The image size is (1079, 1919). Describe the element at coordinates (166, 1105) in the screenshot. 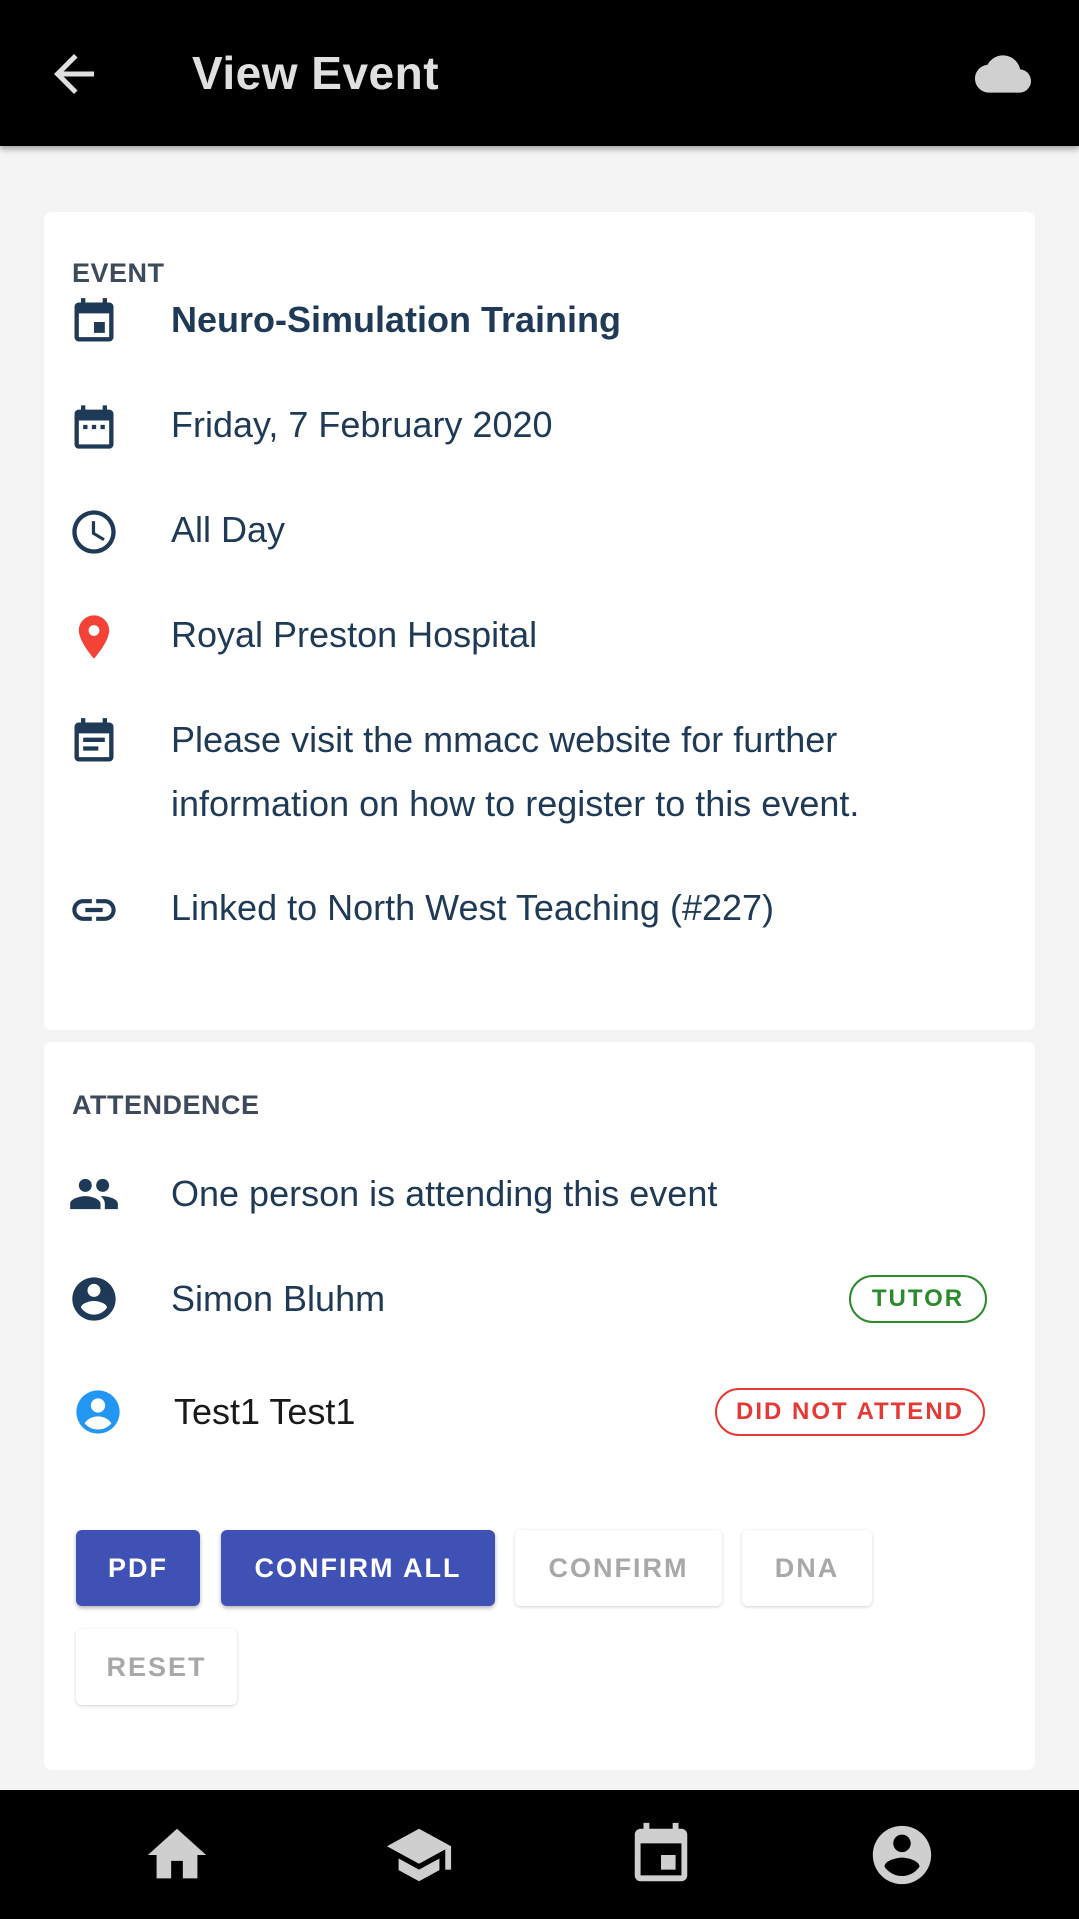

I see `attendance-section-label: ATTENDENCE` at that location.